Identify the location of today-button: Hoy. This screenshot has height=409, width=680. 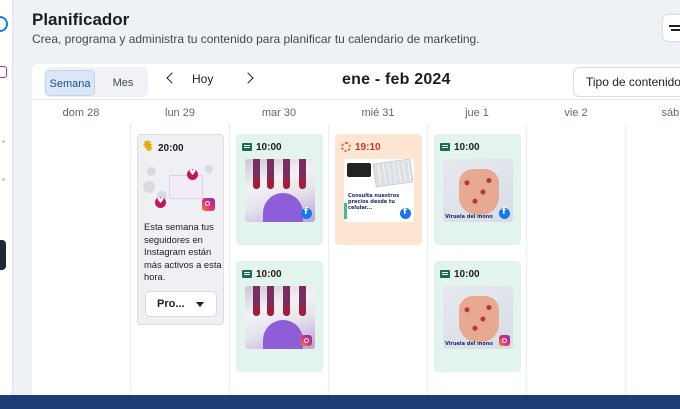
(202, 79).